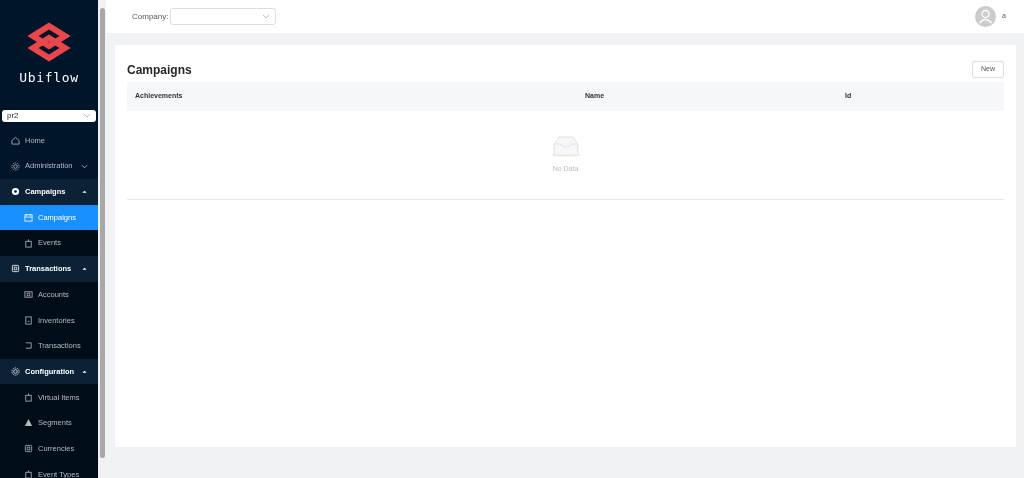  I want to click on document-icon, so click(28, 320).